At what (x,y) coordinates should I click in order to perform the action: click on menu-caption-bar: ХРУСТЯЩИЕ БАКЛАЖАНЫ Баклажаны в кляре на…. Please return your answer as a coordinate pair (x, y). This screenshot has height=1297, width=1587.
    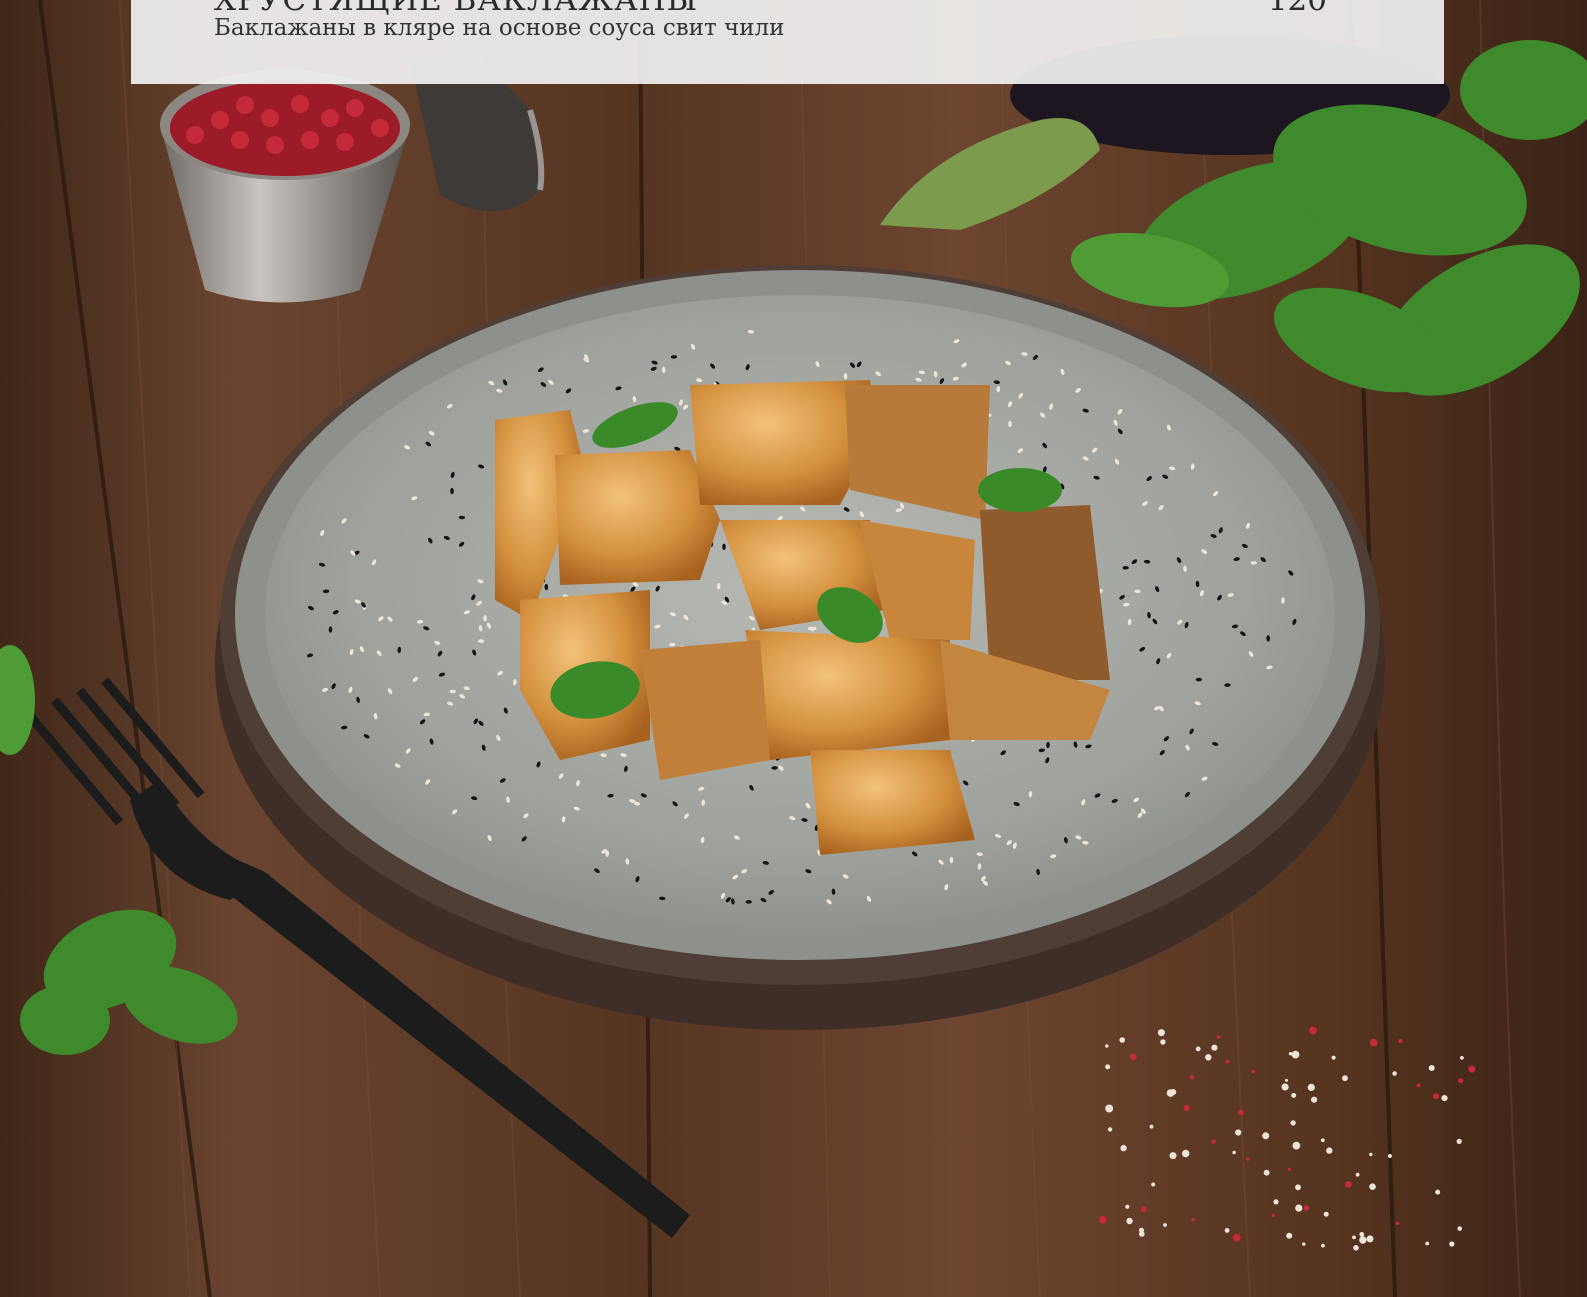
    Looking at the image, I should click on (787, 42).